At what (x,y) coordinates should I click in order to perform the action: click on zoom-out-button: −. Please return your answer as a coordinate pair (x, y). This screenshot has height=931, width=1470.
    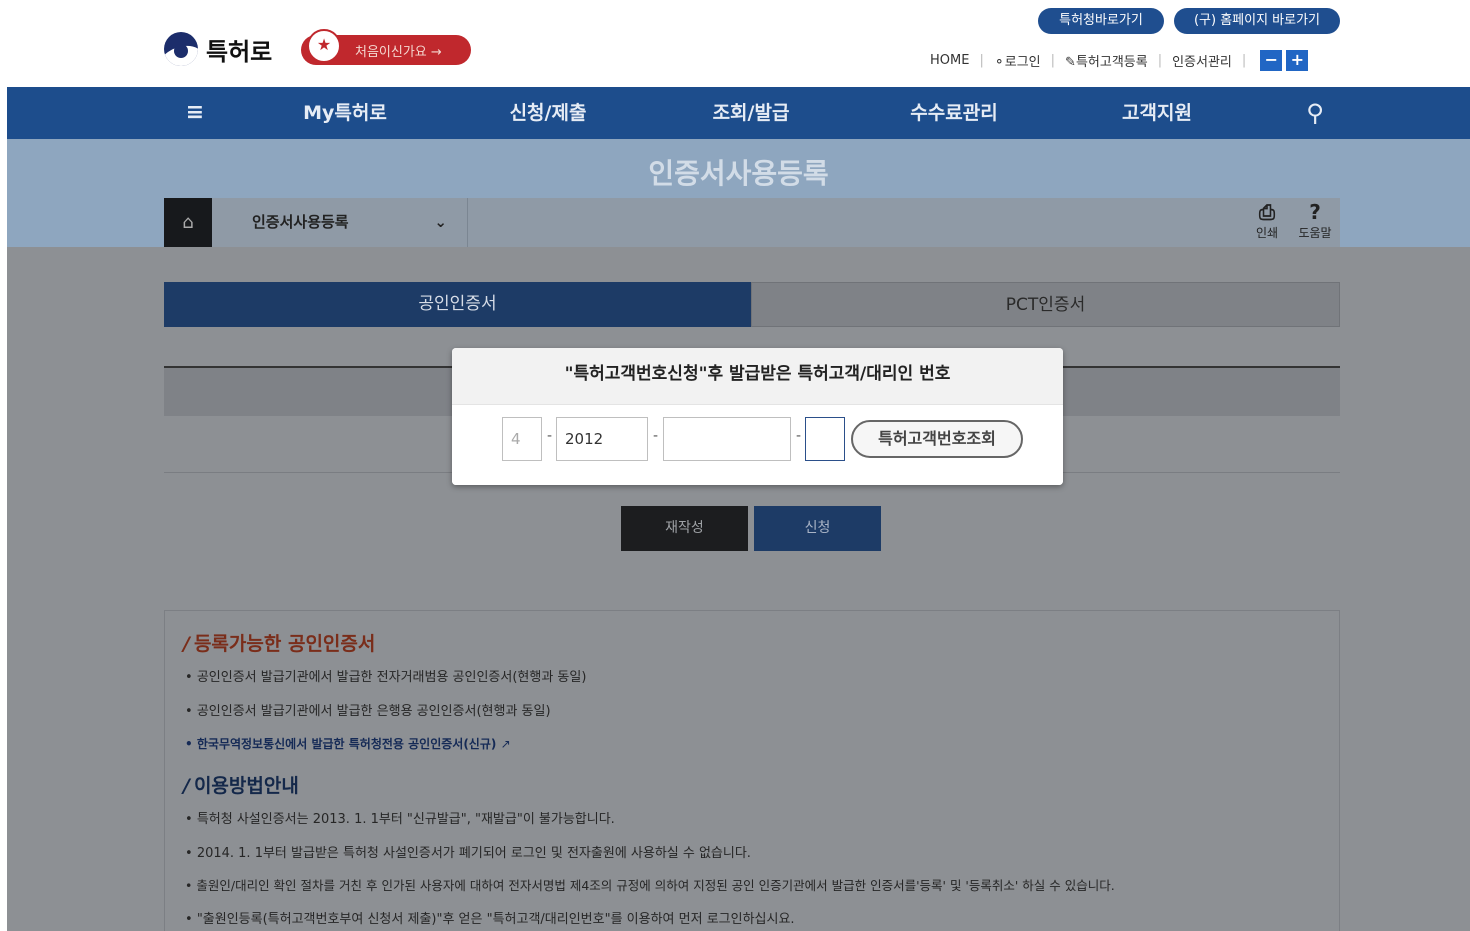
    Looking at the image, I should click on (1271, 60).